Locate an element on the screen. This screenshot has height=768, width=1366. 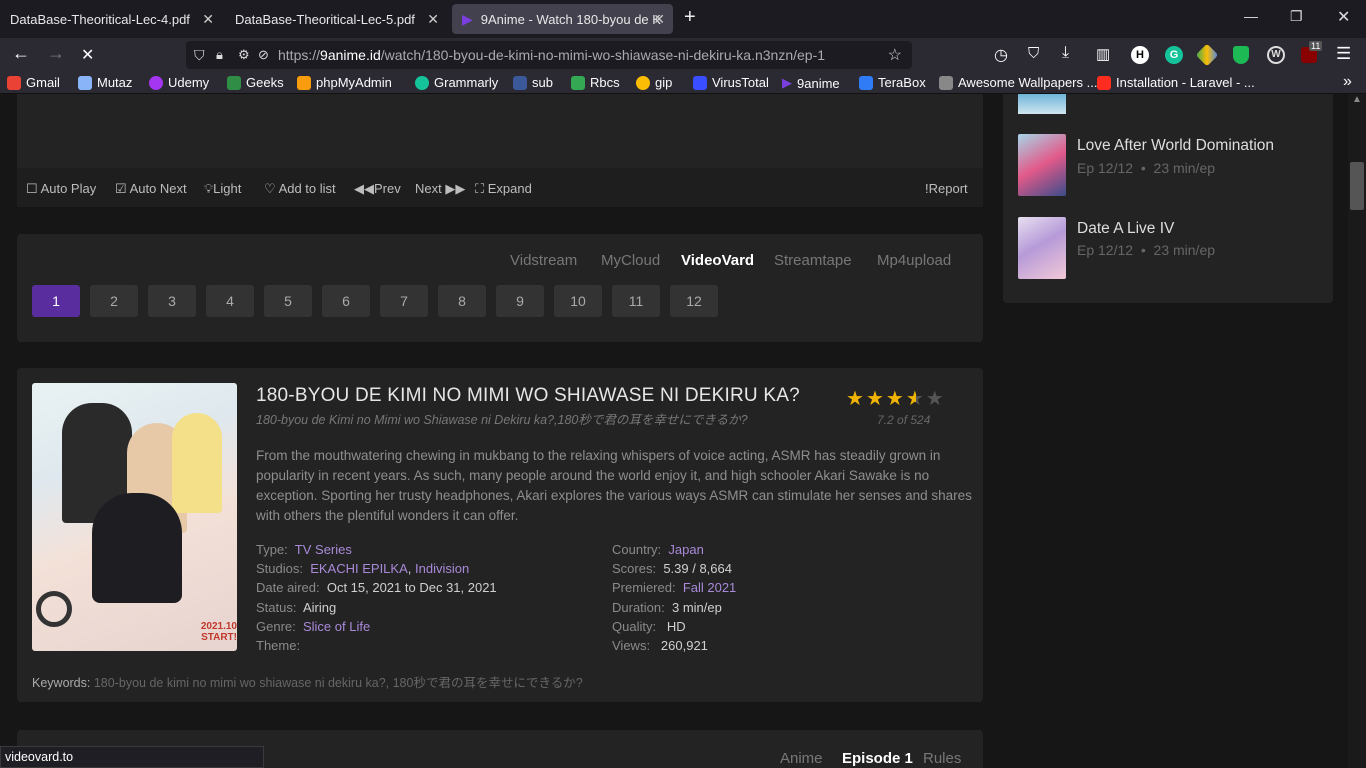
headphones-icon is located at coordinates (54, 609).